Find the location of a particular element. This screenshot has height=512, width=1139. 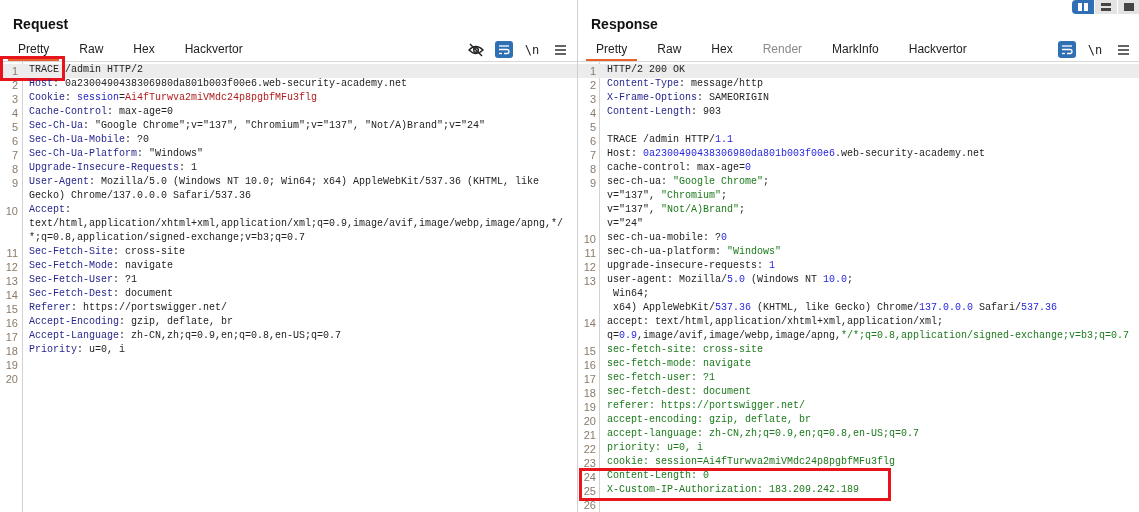

line-number: 1 is located at coordinates (592, 71).